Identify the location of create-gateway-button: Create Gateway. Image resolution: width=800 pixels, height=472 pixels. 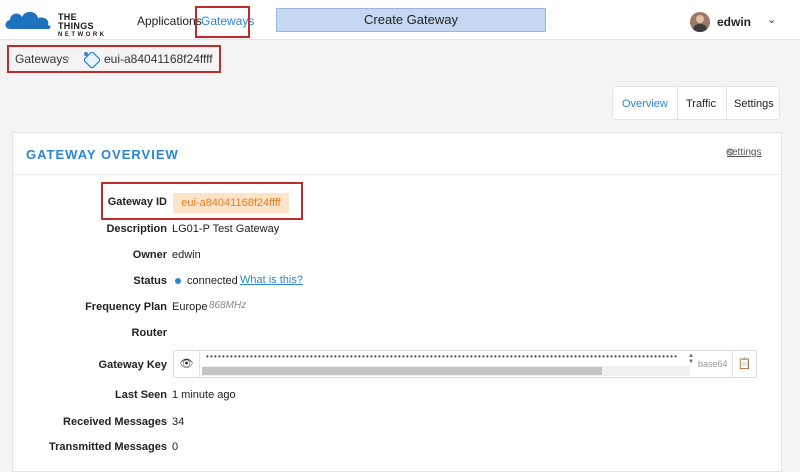
(411, 20).